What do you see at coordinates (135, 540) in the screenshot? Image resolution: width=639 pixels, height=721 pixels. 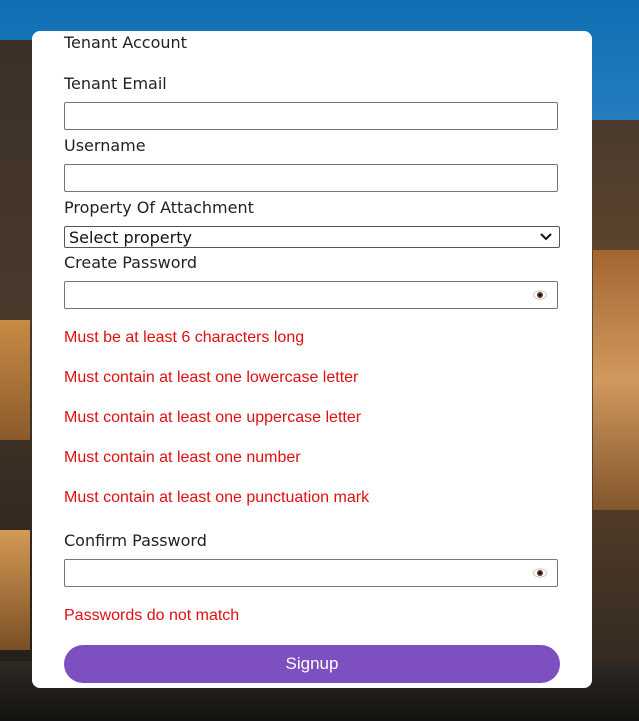 I see `confirm-password-label: Confirm Password` at bounding box center [135, 540].